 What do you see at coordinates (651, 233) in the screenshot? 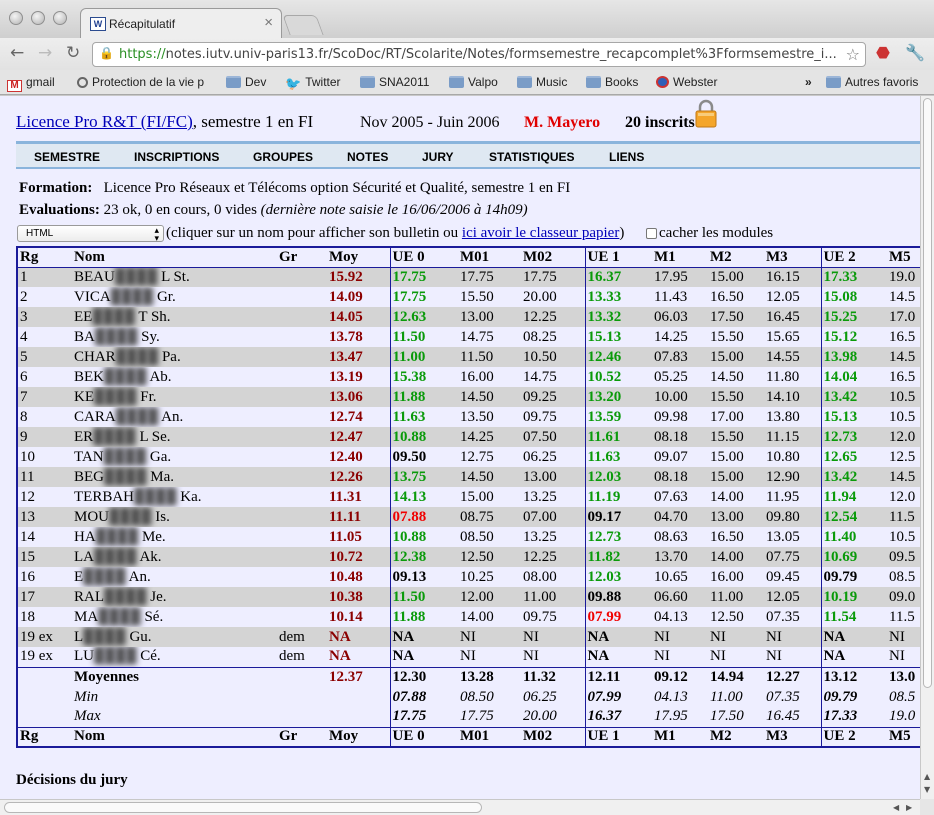
I see `hide-modules-checkbox` at bounding box center [651, 233].